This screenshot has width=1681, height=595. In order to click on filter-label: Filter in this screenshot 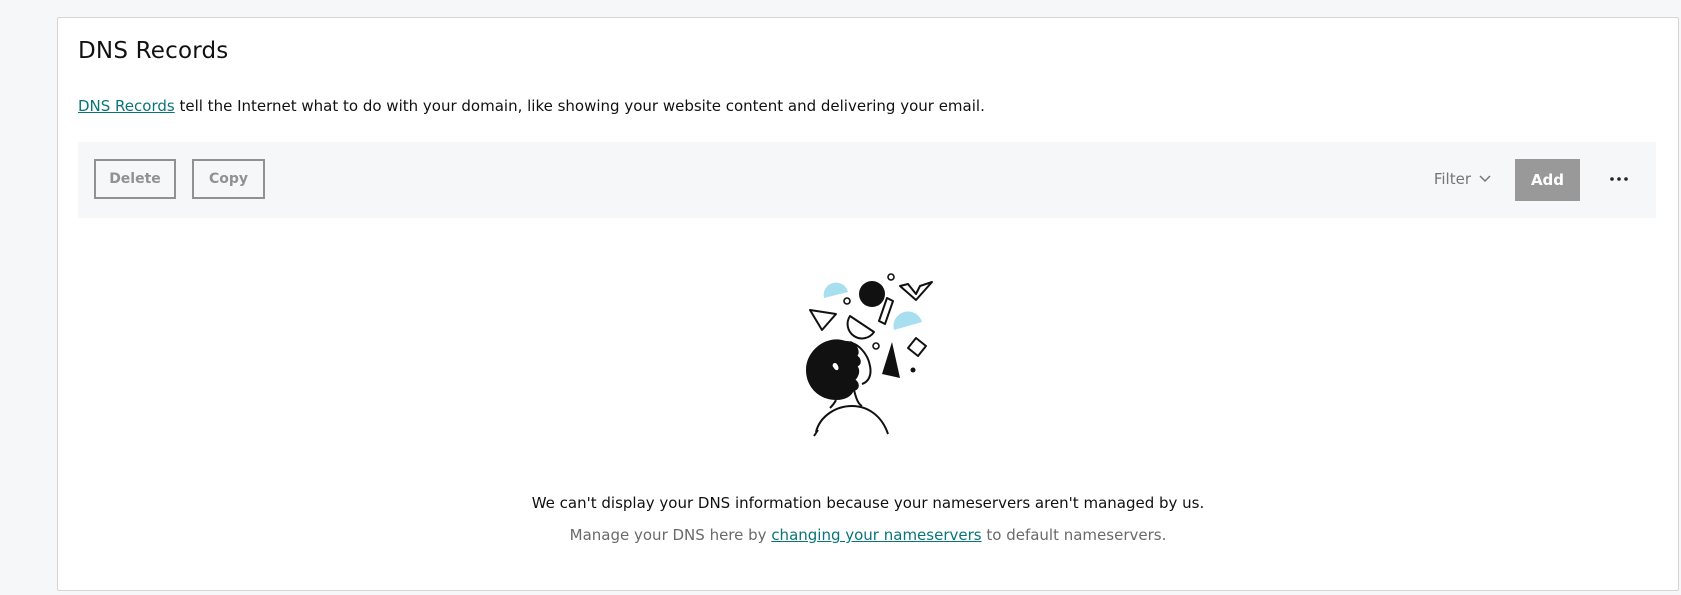, I will do `click(1452, 179)`.